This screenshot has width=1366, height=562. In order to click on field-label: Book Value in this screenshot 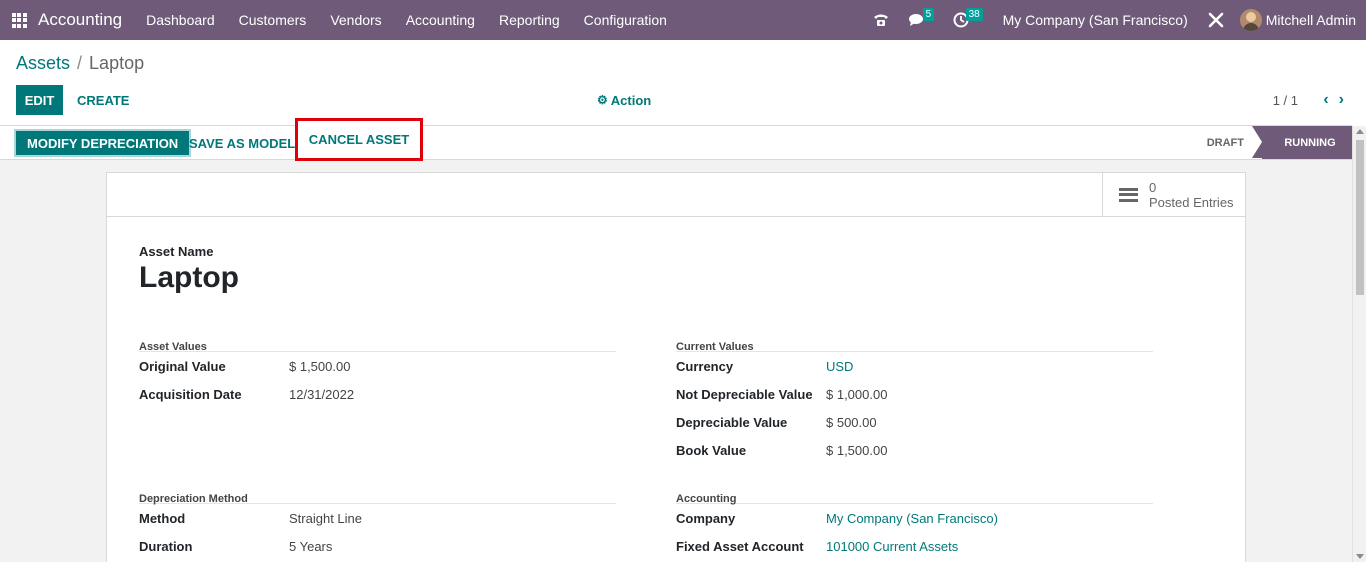, I will do `click(711, 450)`.